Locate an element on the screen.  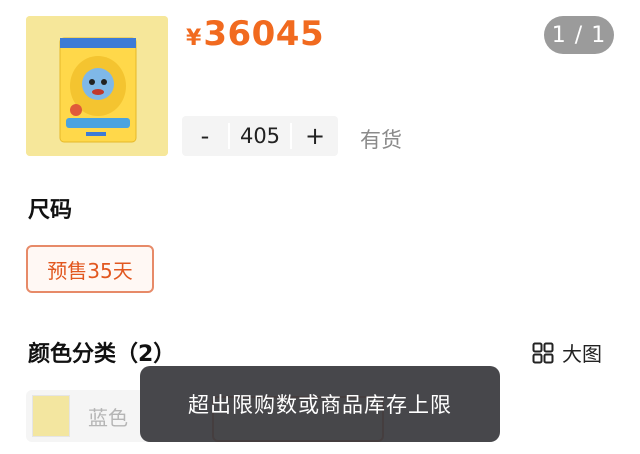
quantity-input: 405 is located at coordinates (260, 136).